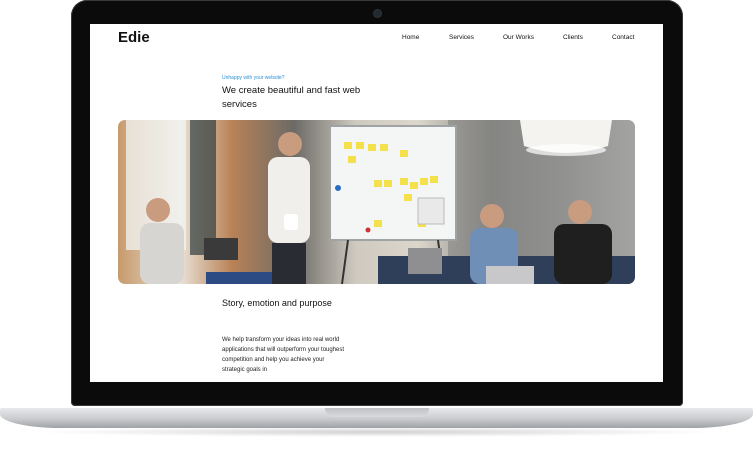  What do you see at coordinates (376, 40) in the screenshot?
I see `main-nav: Home Services Our Works Clients Contact` at bounding box center [376, 40].